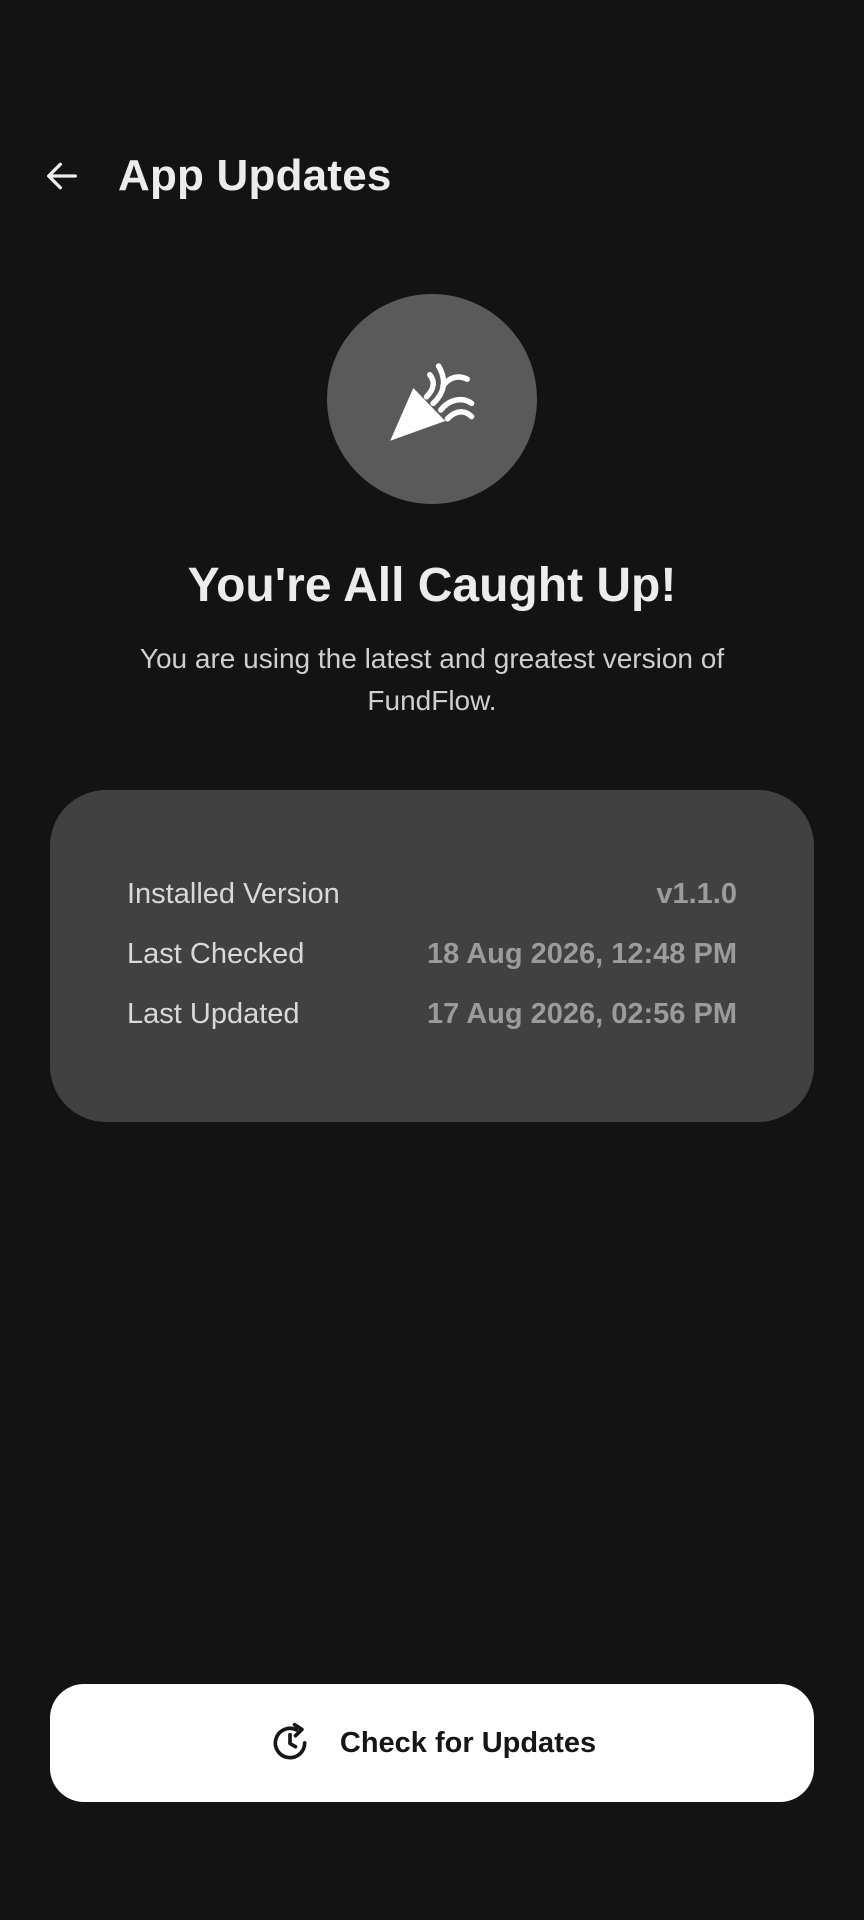 The height and width of the screenshot is (1920, 864). I want to click on info-label: Last Checked, so click(216, 953).